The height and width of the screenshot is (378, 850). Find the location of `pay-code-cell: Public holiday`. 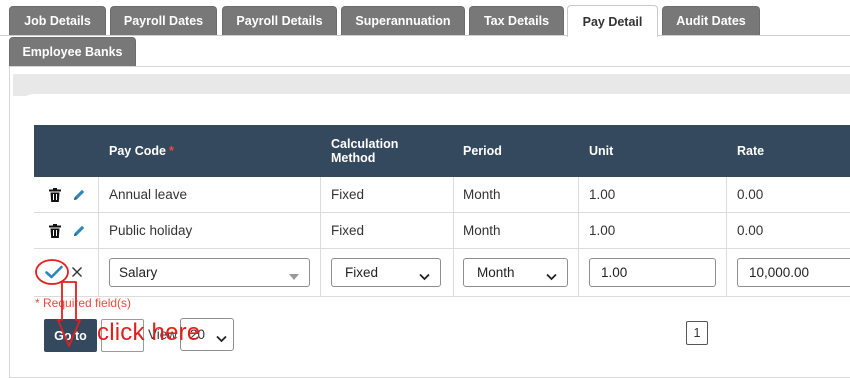

pay-code-cell: Public holiday is located at coordinates (151, 230).